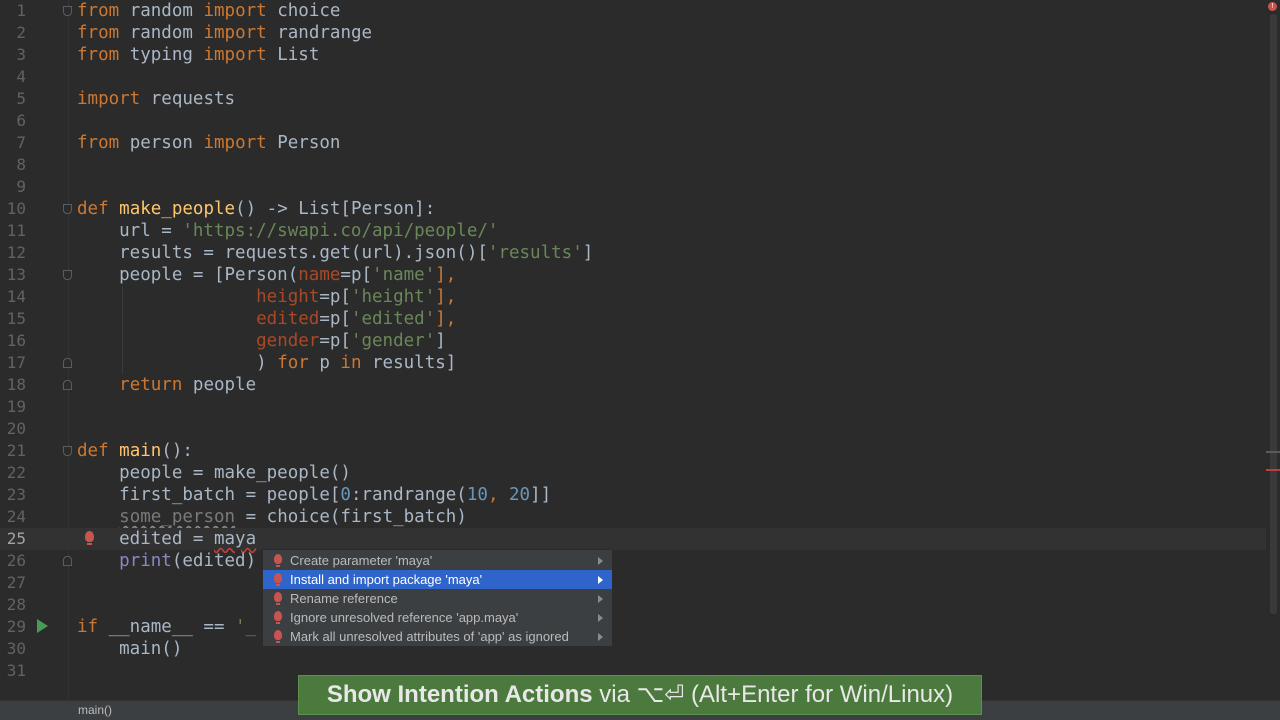 The image size is (1280, 720). I want to click on code-line: 20, so click(633, 429).